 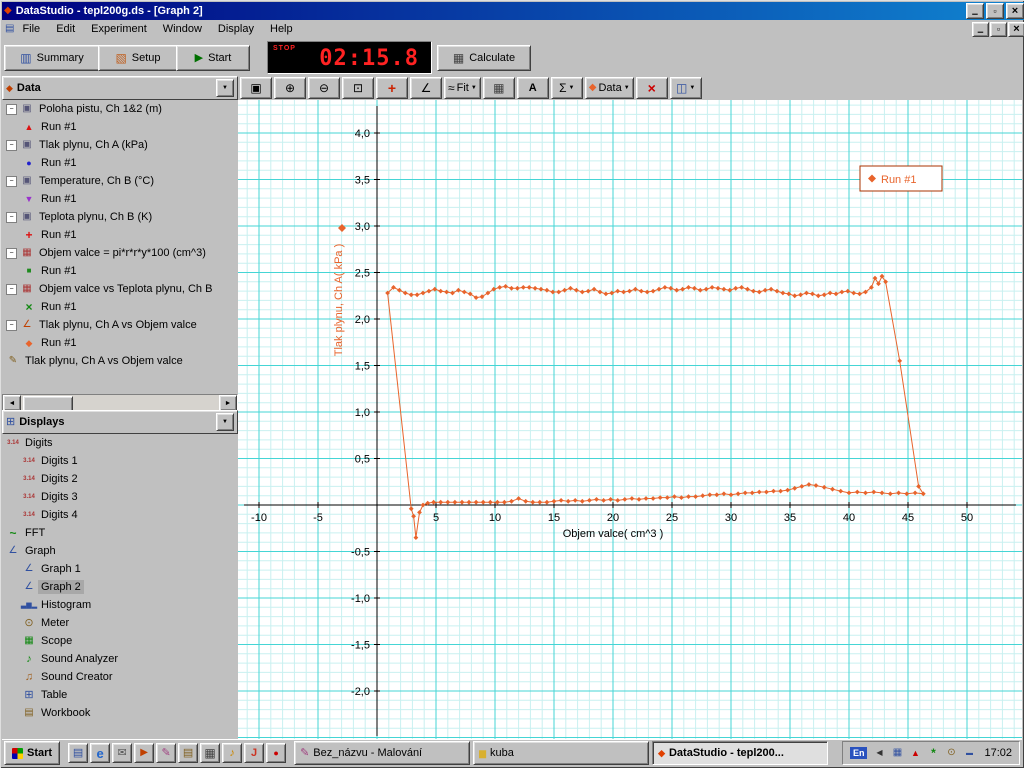 I want to click on data-tree-item: − ▣ Teplota plynu, Ch B (K), so click(x=120, y=217).